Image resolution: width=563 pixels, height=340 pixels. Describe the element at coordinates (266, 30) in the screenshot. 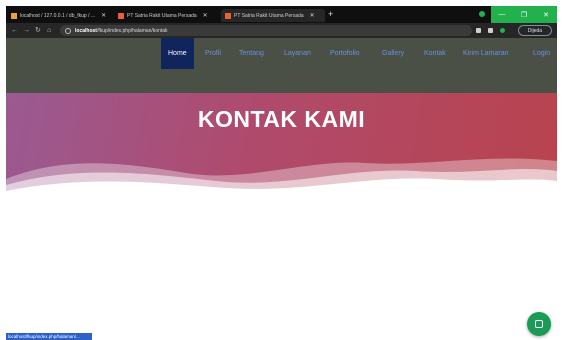

I see `address-bar: localhost /fkup/index.php/halaman/kontak` at that location.